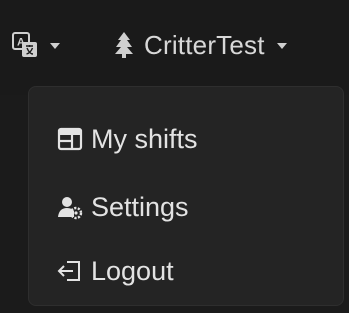 The image size is (349, 313). What do you see at coordinates (140, 206) in the screenshot?
I see `menu-item-label: Settings` at bounding box center [140, 206].